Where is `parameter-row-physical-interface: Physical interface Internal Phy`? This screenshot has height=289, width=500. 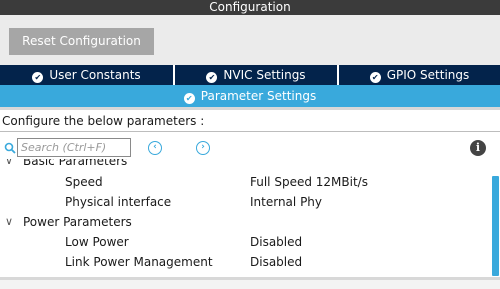 parameter-row-physical-interface: Physical interface Internal Phy is located at coordinates (245, 202).